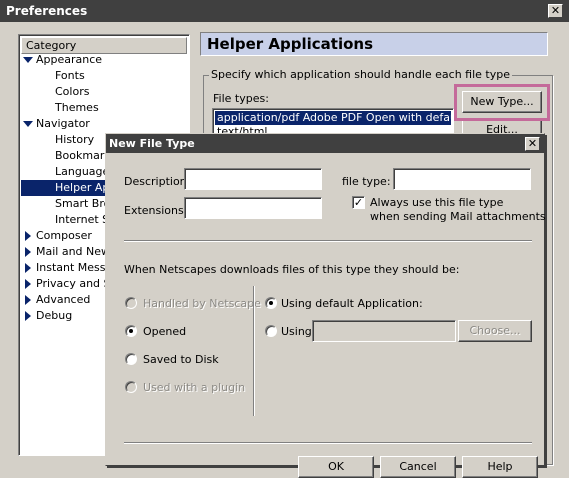 The height and width of the screenshot is (478, 569). What do you see at coordinates (352, 303) in the screenshot?
I see `using-default-application-label: Using default Application:` at bounding box center [352, 303].